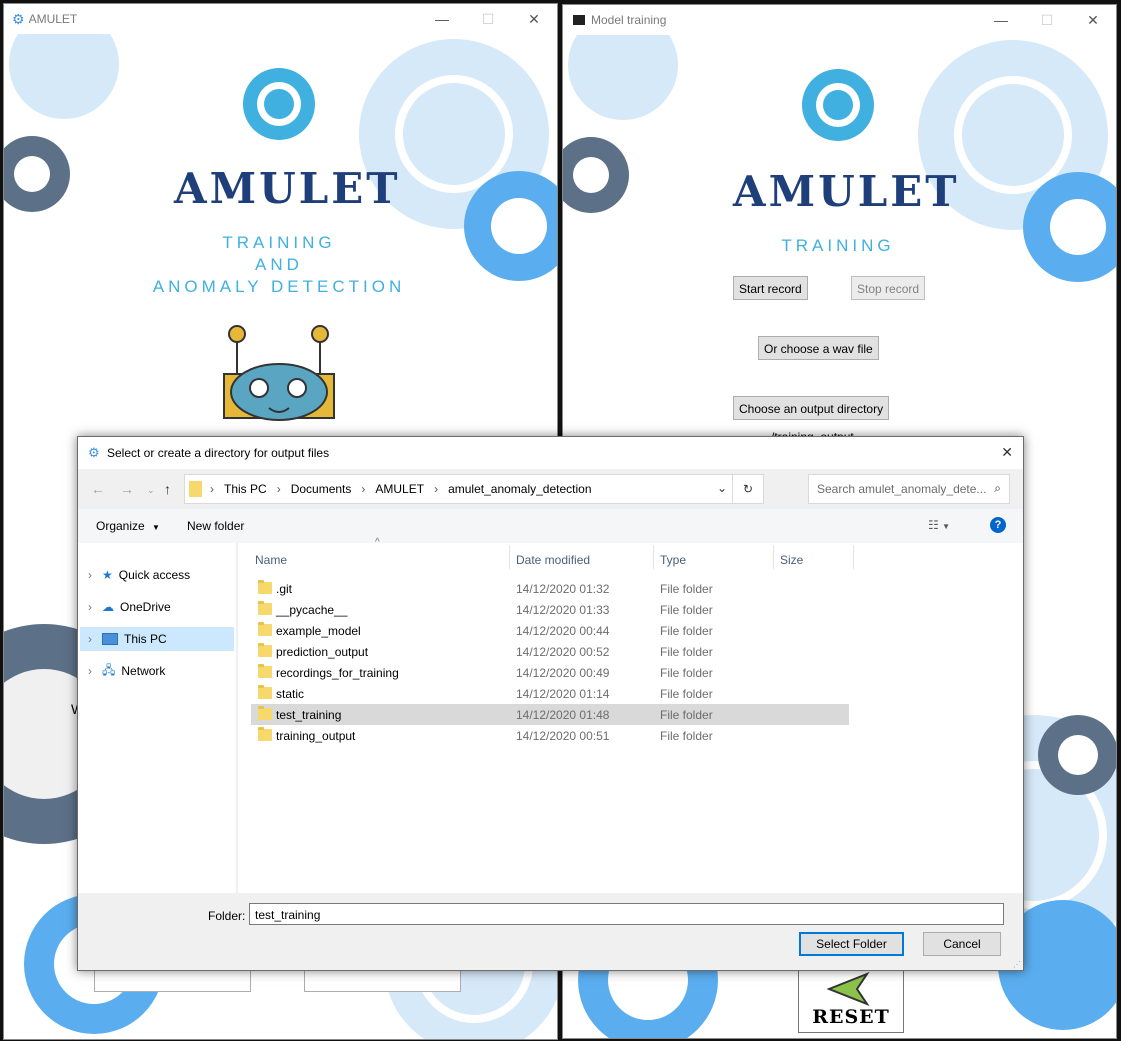  I want to click on row-name: example_model, so click(318, 631).